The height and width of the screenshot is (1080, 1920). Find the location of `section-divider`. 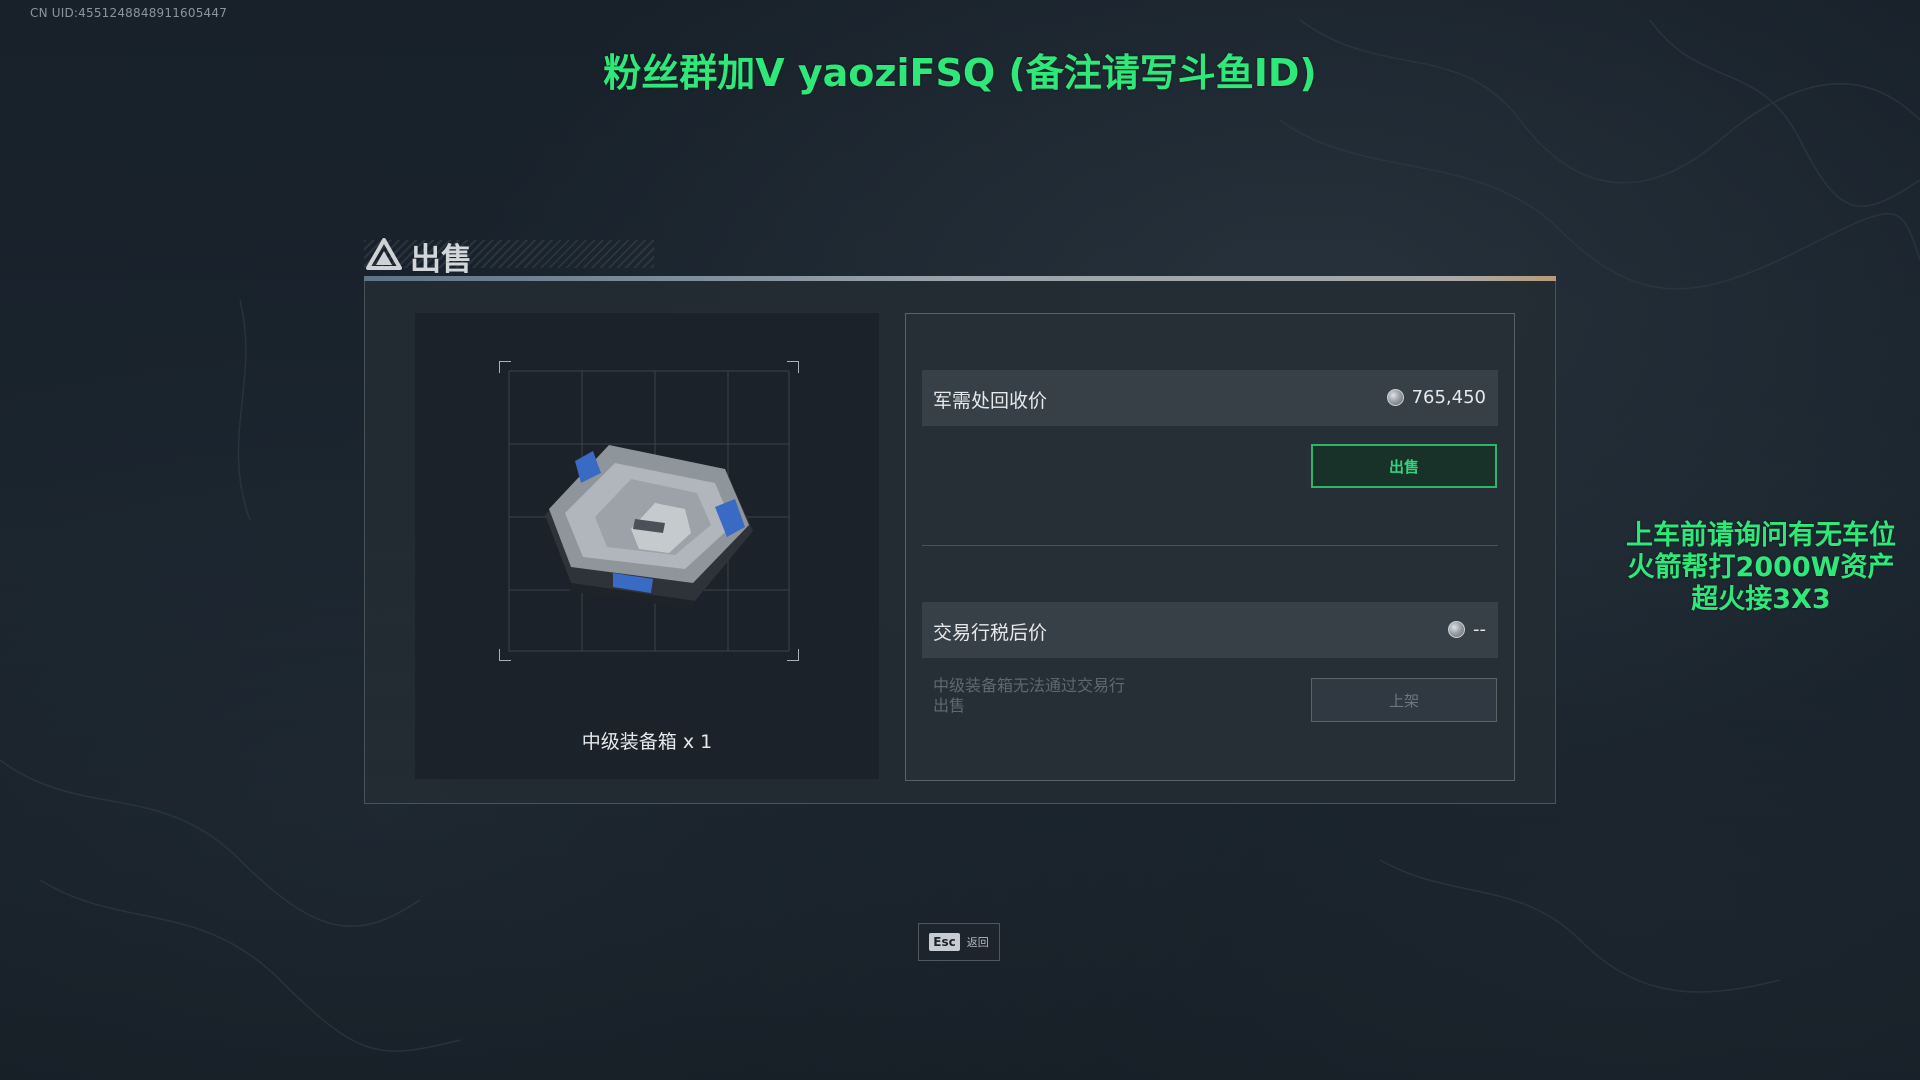

section-divider is located at coordinates (1210, 545).